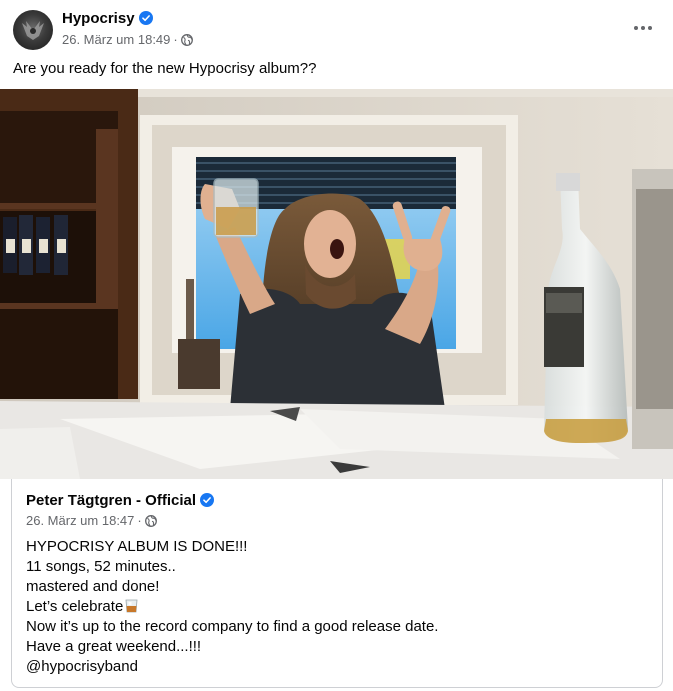  I want to click on post-meta: 26. März um 18:49 ·, so click(127, 39).